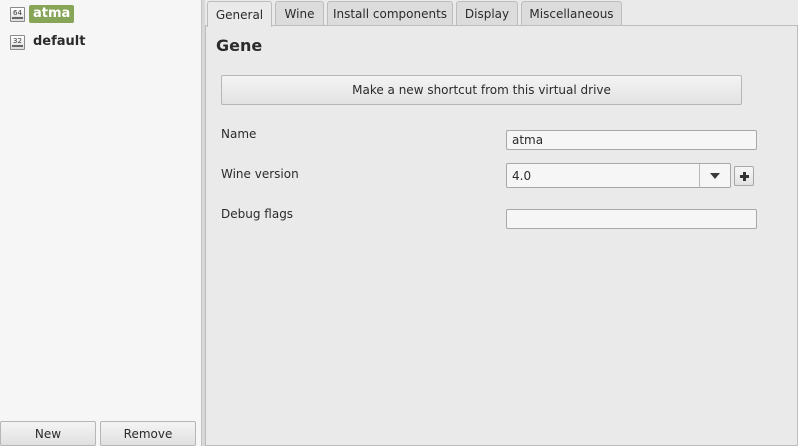 Image resolution: width=798 pixels, height=446 pixels. I want to click on page-title: Gene, so click(239, 45).